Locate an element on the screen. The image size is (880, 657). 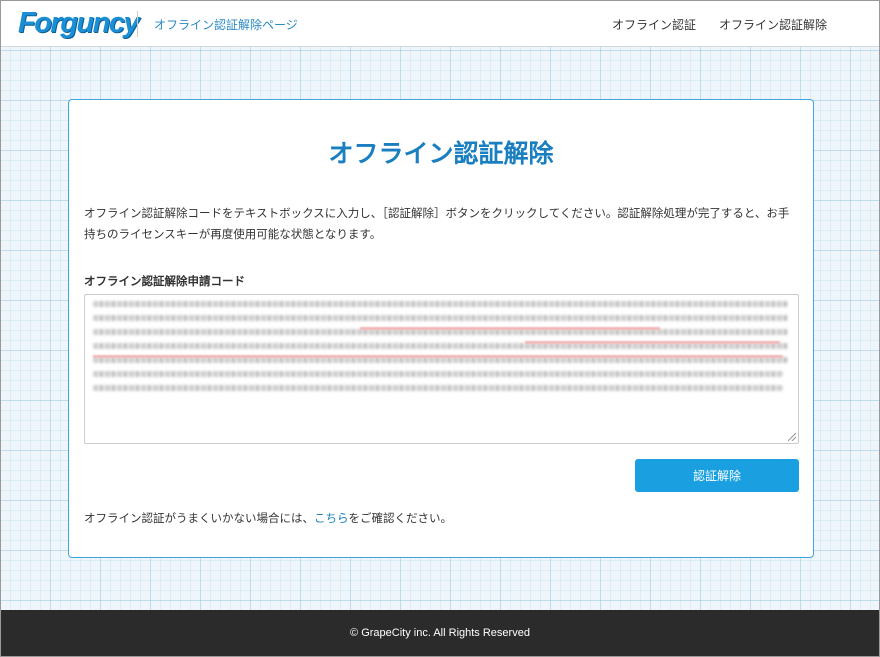
deauth-button: 認証解除 is located at coordinates (717, 475).